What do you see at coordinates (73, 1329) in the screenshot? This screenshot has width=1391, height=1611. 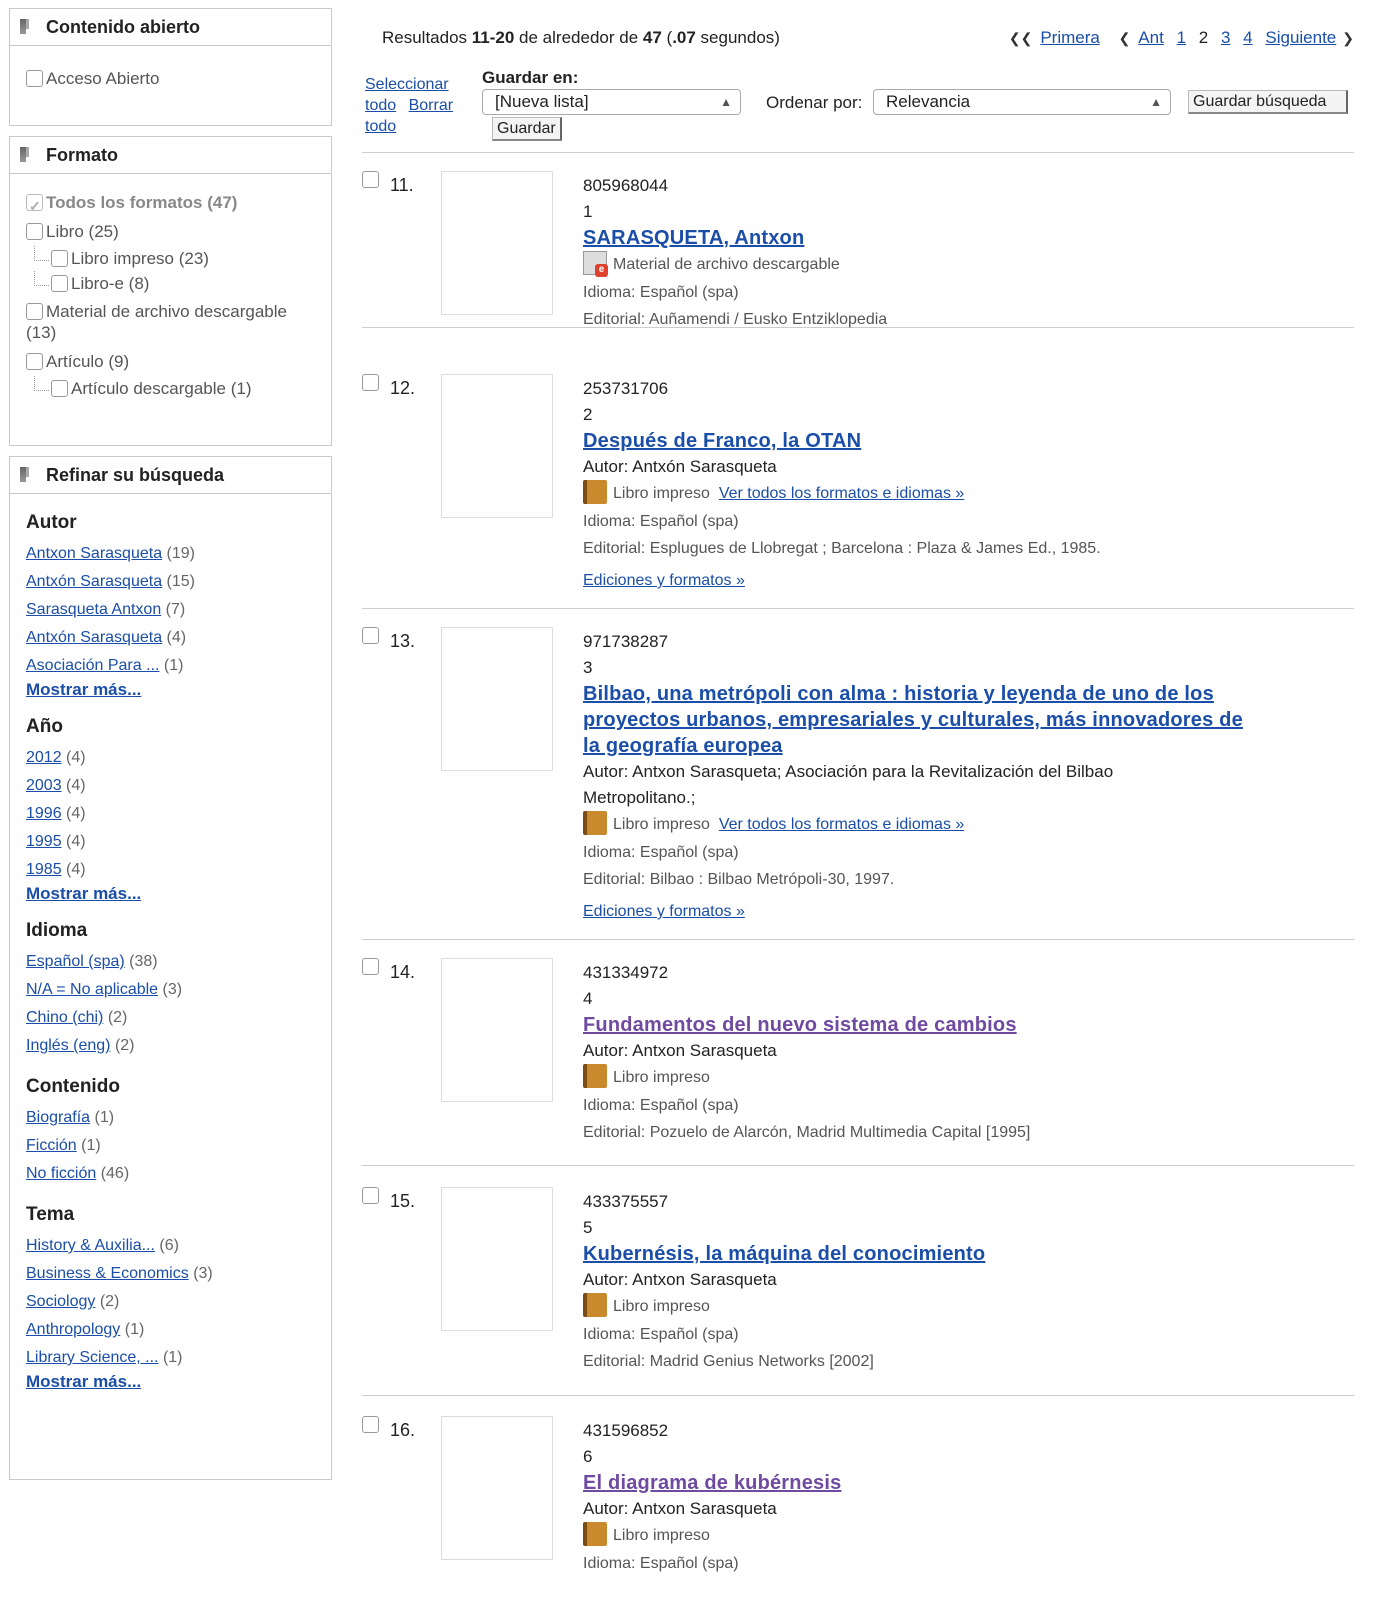 I see `refine-link: Anthropology` at bounding box center [73, 1329].